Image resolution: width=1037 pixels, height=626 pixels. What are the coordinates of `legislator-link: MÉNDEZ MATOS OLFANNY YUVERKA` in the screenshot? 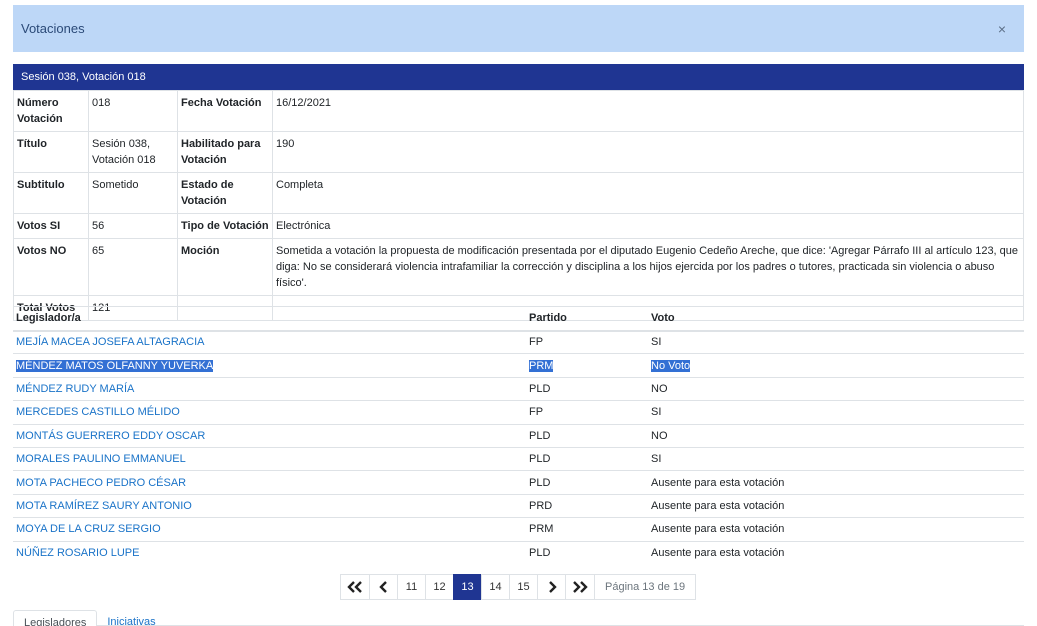 It's located at (115, 365).